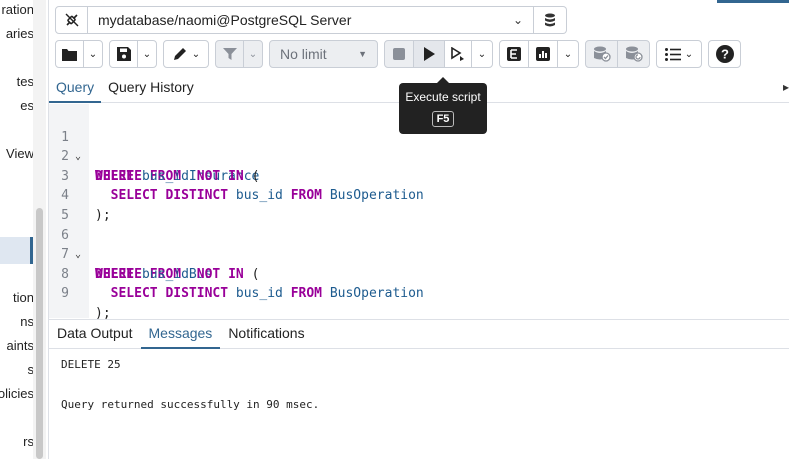 Image resolution: width=789 pixels, height=459 pixels. Describe the element at coordinates (17, 9) in the screenshot. I see `sidebar-item: ration` at that location.